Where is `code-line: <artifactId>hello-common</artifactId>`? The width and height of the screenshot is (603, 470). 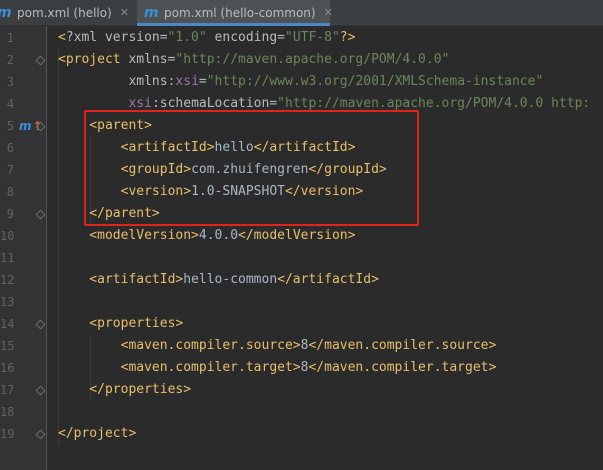
code-line: <artifactId>hello-common</artifactId> is located at coordinates (218, 280).